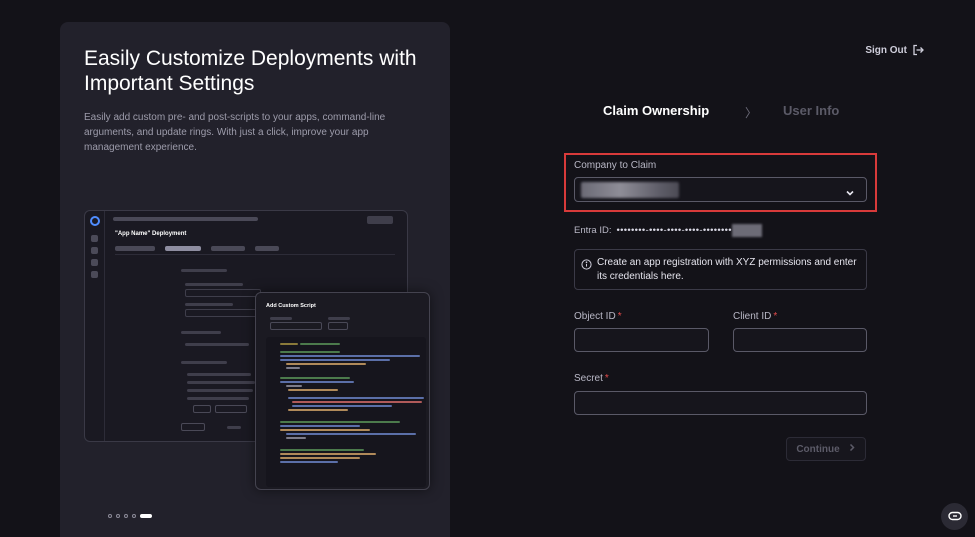  Describe the element at coordinates (800, 340) in the screenshot. I see `client-id-input` at that location.